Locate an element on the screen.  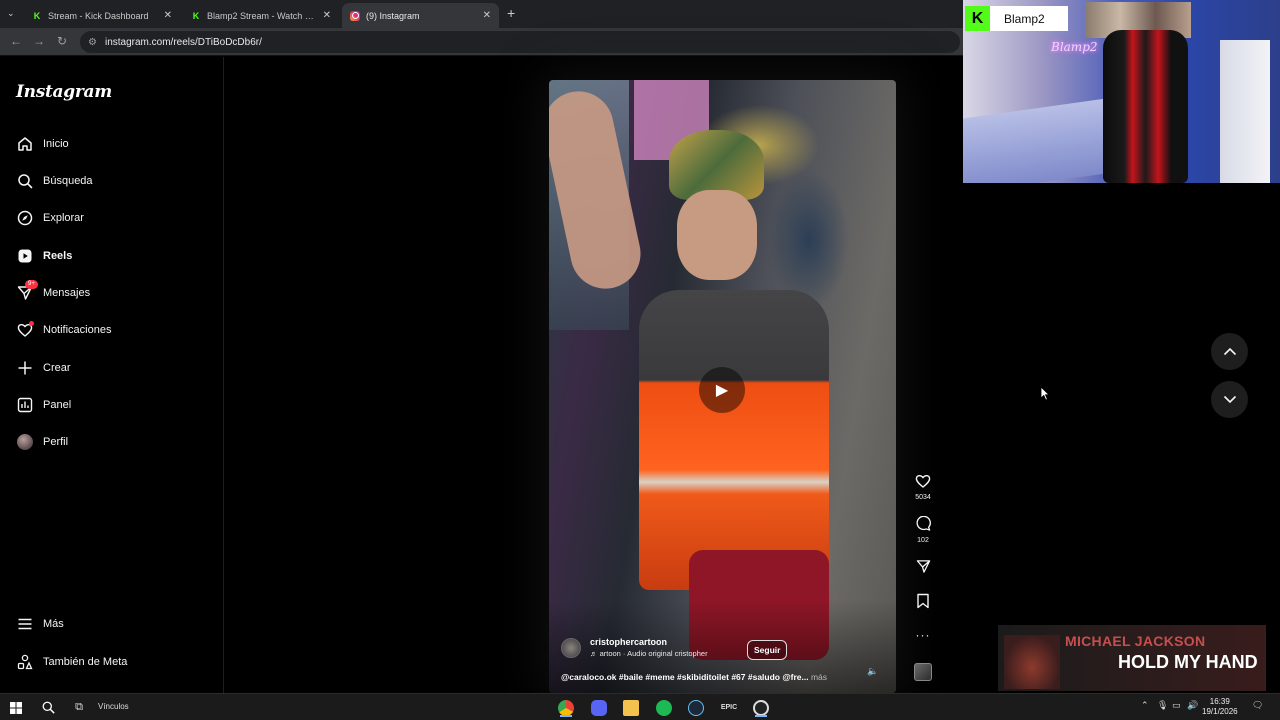
file-explorer-icon is located at coordinates (631, 707).